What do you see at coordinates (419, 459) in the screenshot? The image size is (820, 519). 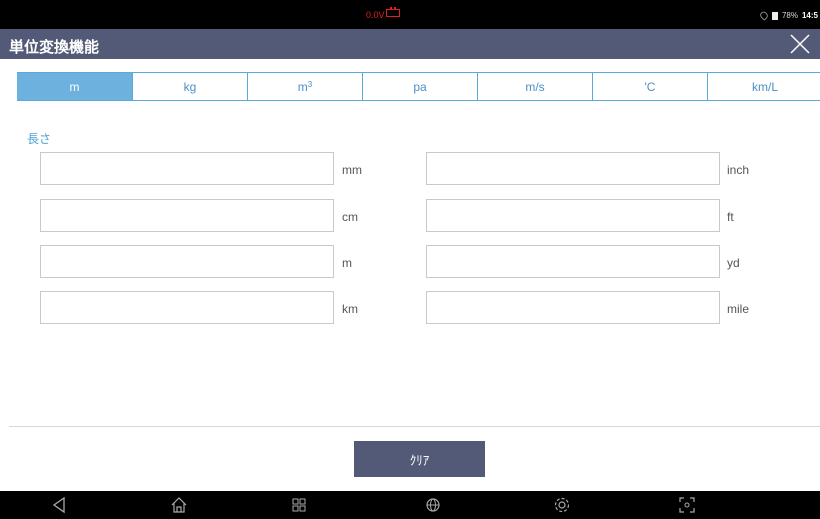 I see `clear-button: ｸﾘｱ` at bounding box center [419, 459].